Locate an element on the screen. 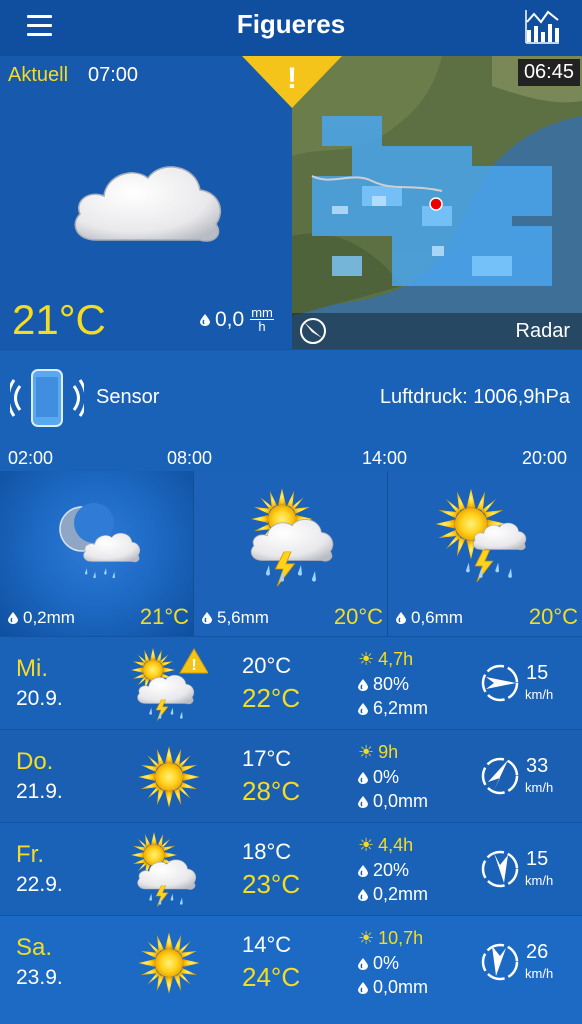 This screenshot has width=582, height=1024. sun-hours: ☀ 10,7h is located at coordinates (391, 938).